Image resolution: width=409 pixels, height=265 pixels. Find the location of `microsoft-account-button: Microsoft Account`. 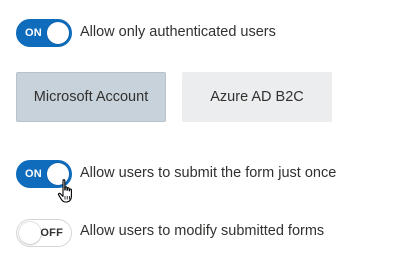

microsoft-account-button: Microsoft Account is located at coordinates (91, 97).